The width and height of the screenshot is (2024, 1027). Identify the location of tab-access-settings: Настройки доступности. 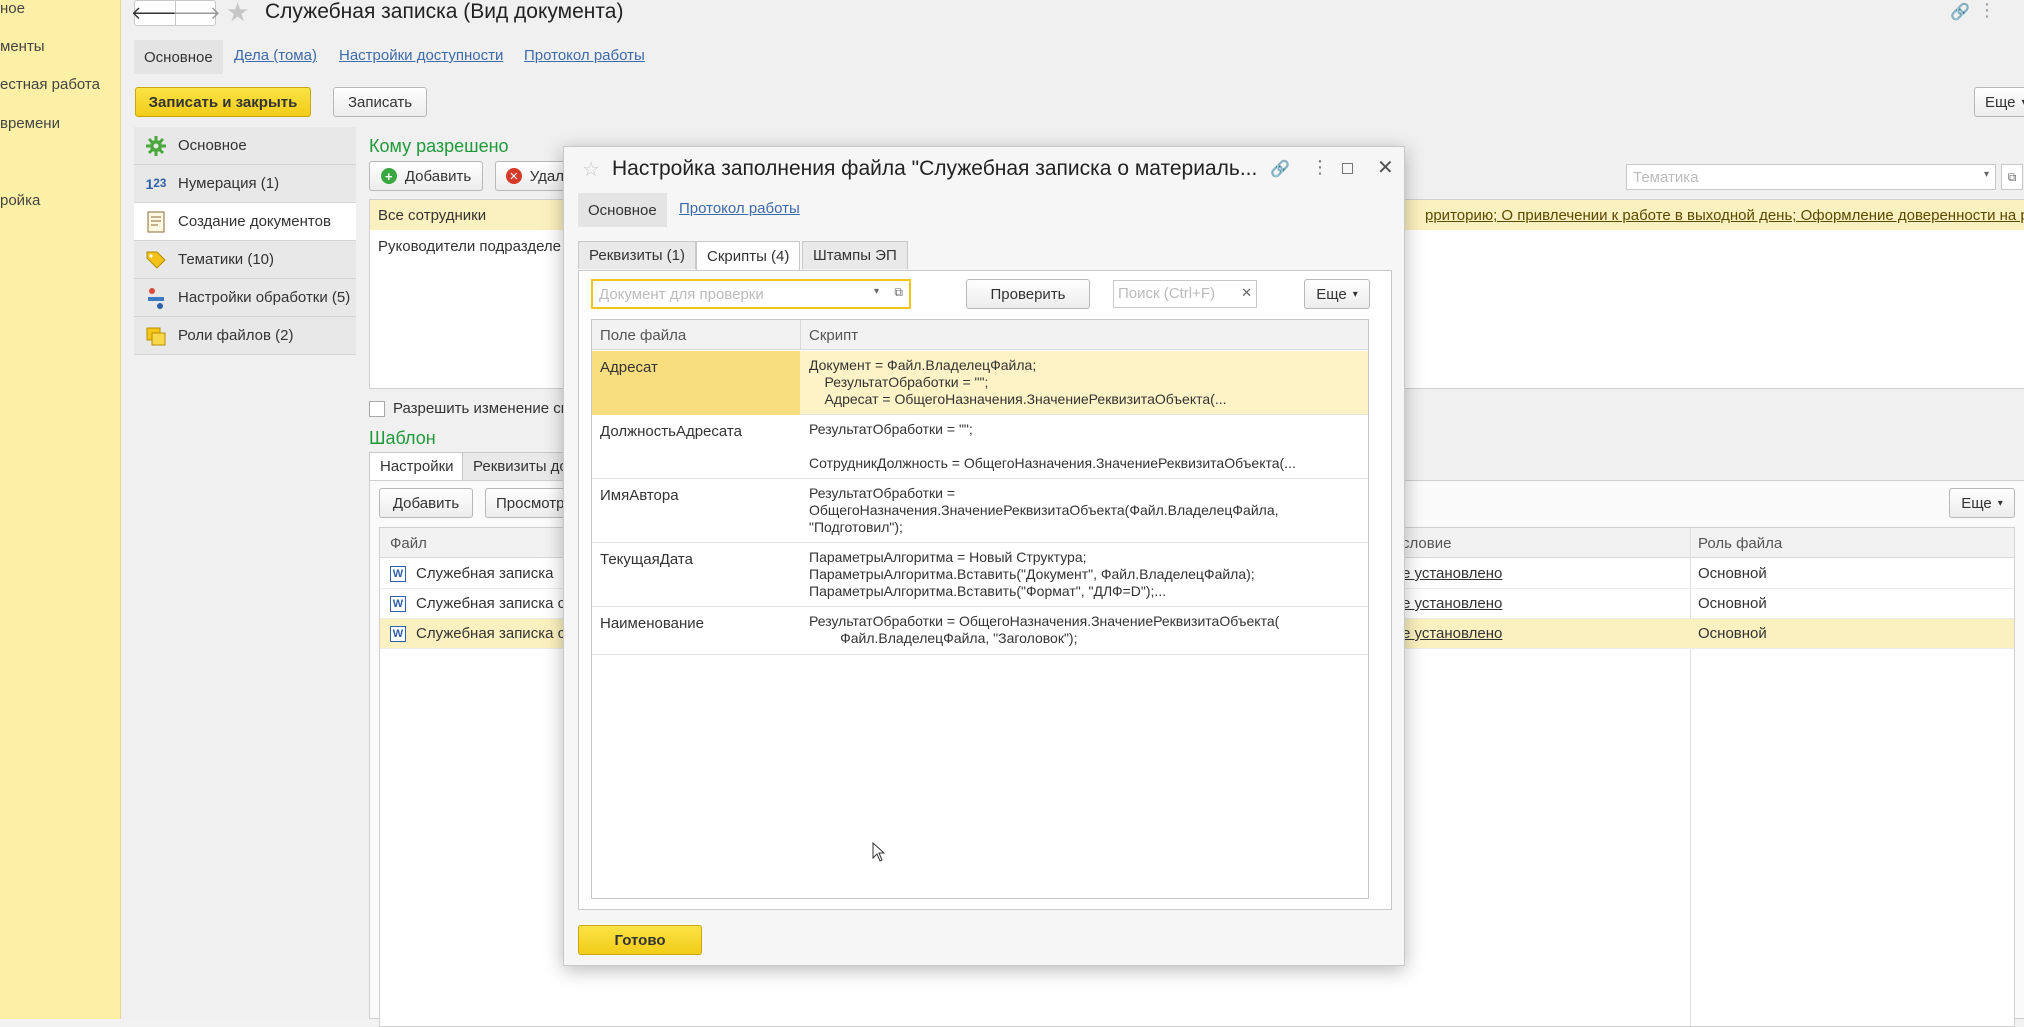
(421, 55).